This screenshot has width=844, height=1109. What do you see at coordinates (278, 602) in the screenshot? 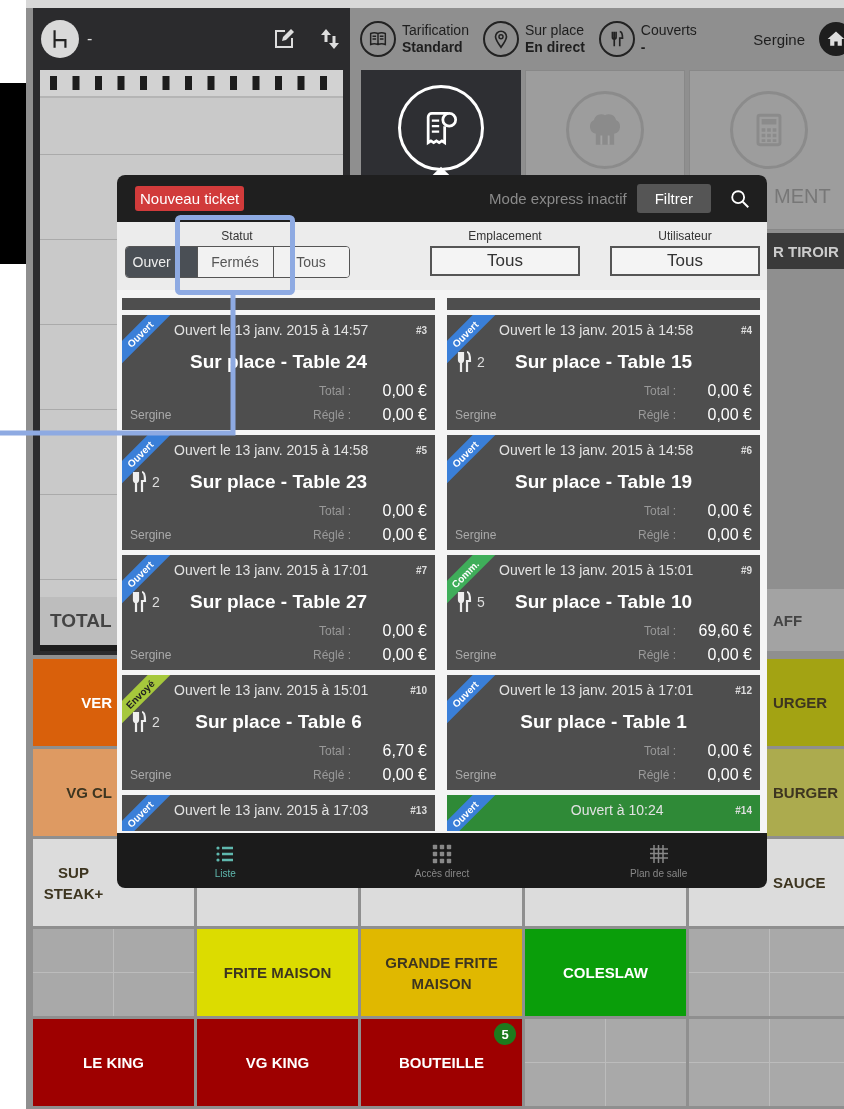
I see `ticket-title: Sur place - Table 27` at bounding box center [278, 602].